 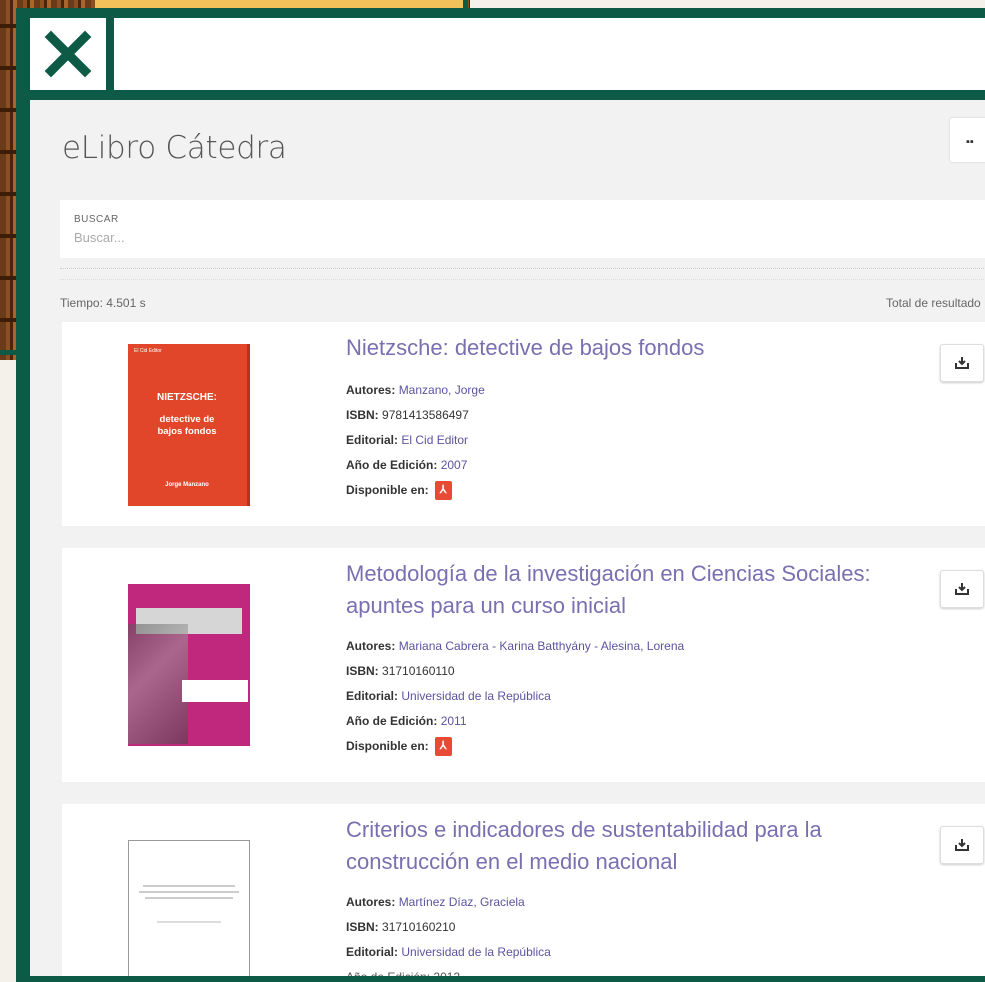 What do you see at coordinates (103, 303) in the screenshot?
I see `search-time: Tiempo: 4.501 s` at bounding box center [103, 303].